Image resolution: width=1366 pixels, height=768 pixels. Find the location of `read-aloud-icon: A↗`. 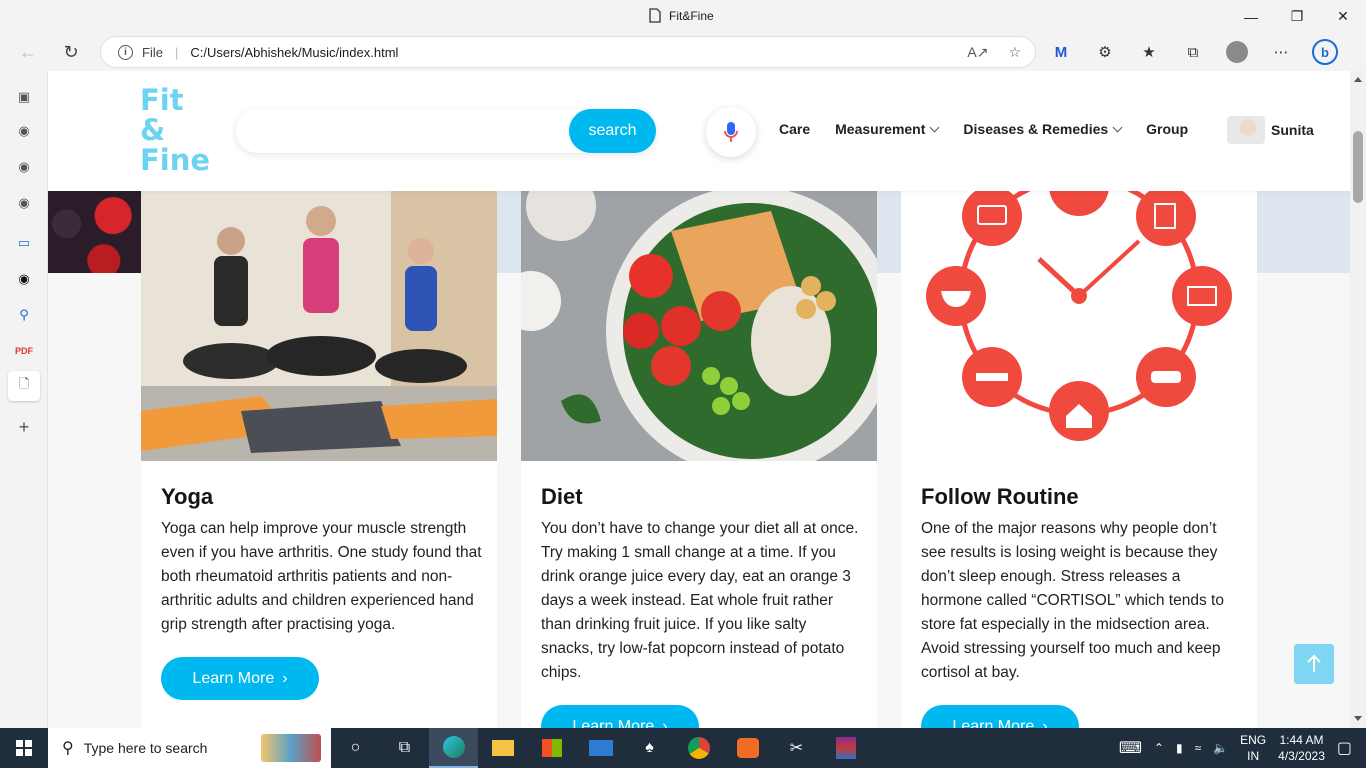

read-aloud-icon: A↗ is located at coordinates (977, 52).